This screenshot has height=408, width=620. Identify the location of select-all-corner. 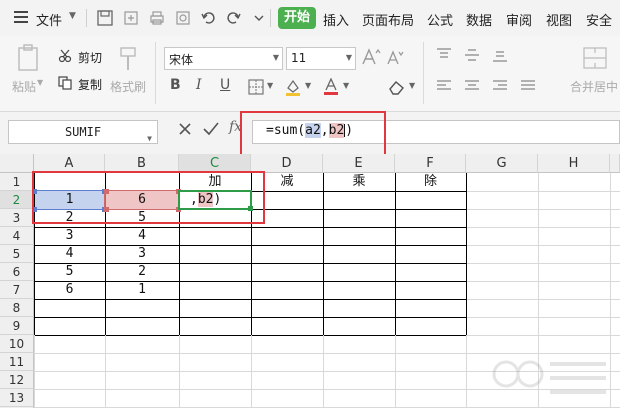
(17, 163).